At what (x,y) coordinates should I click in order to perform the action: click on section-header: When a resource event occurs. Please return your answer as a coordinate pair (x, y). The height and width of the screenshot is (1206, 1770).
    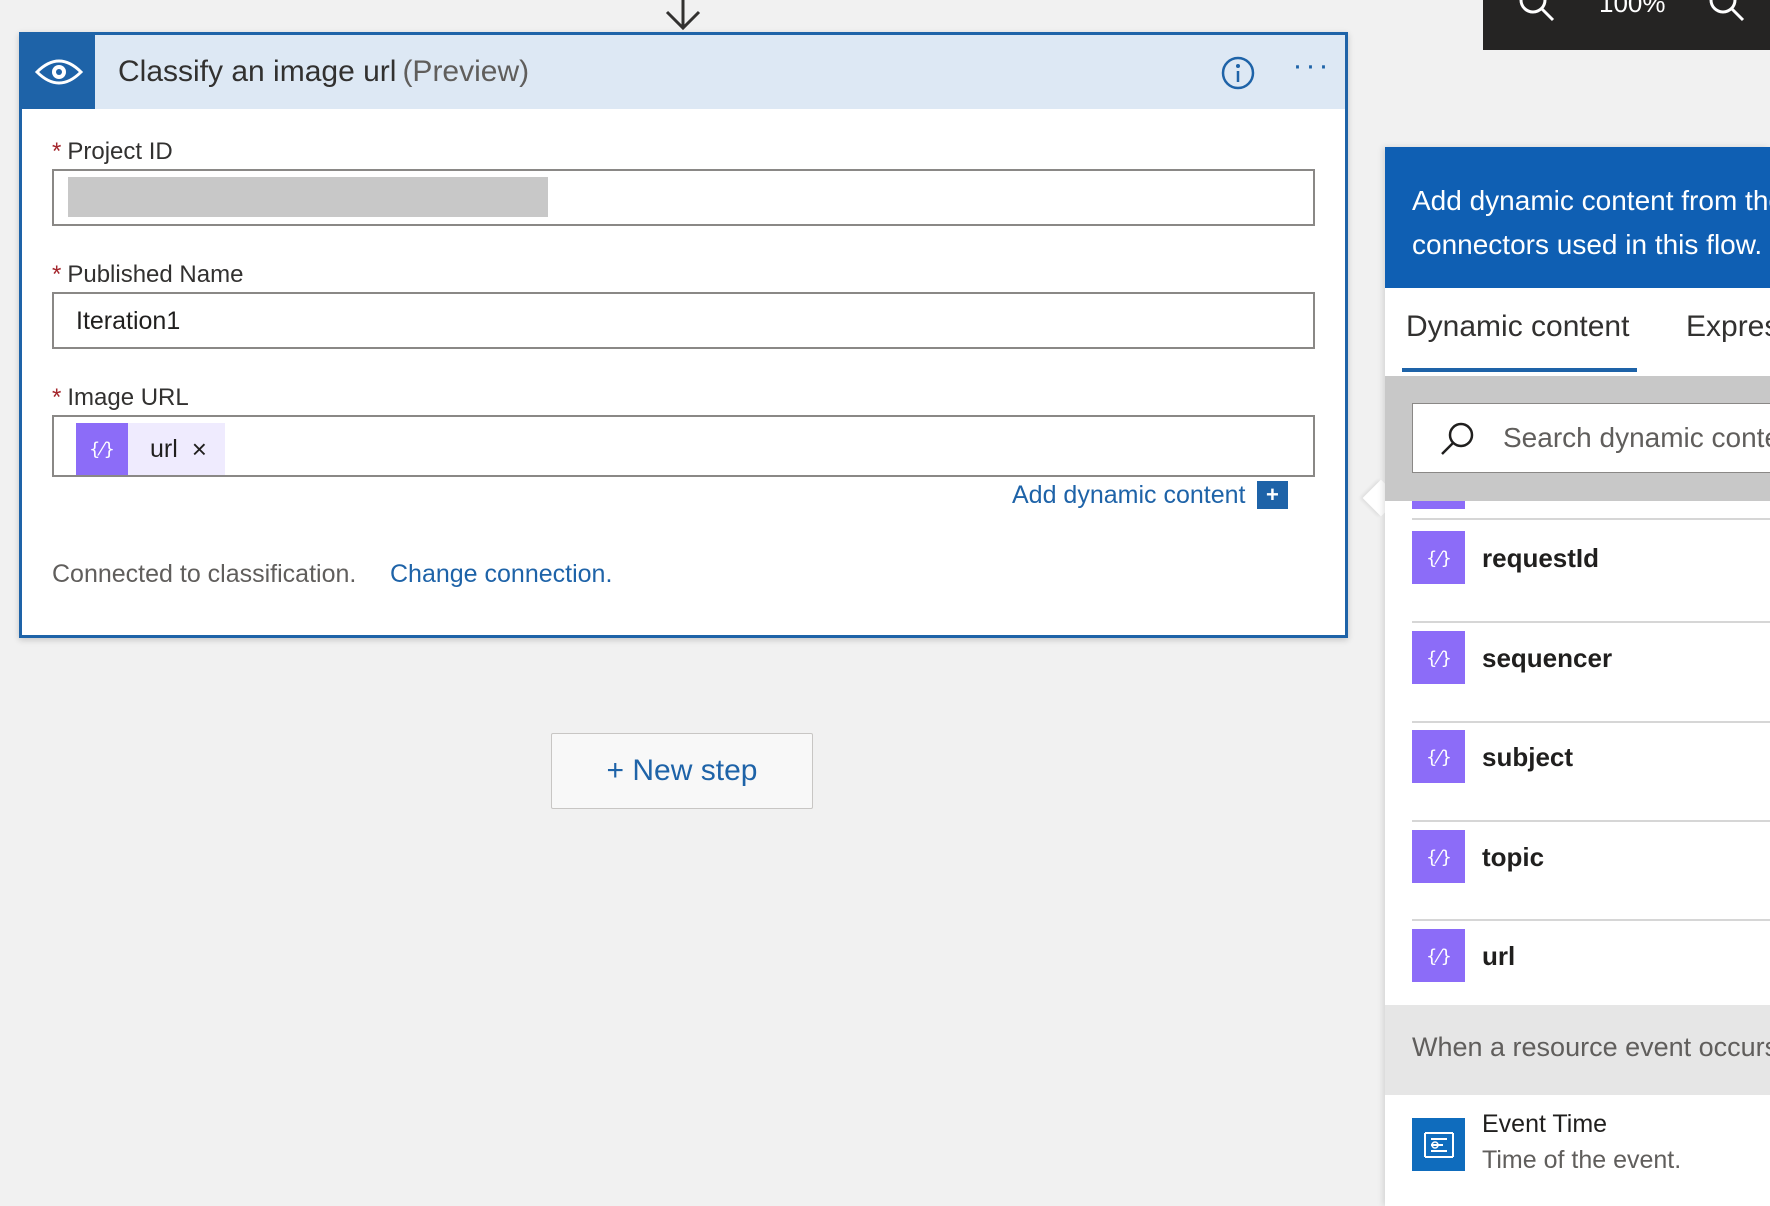
    Looking at the image, I should click on (1577, 1050).